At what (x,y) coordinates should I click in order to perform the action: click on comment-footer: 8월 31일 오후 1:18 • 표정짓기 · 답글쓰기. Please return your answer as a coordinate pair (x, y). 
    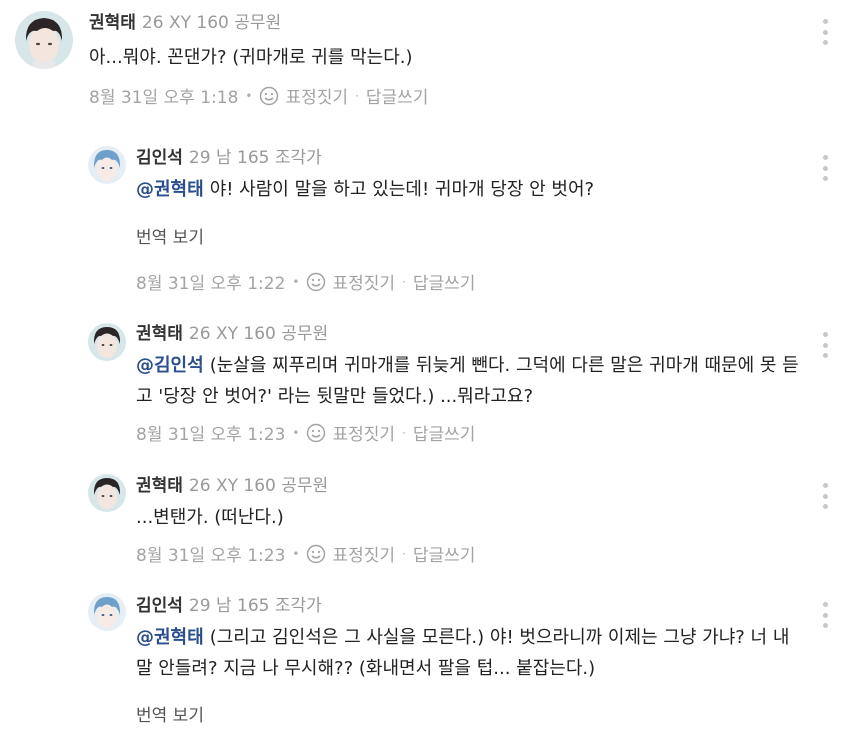
    Looking at the image, I should click on (258, 95).